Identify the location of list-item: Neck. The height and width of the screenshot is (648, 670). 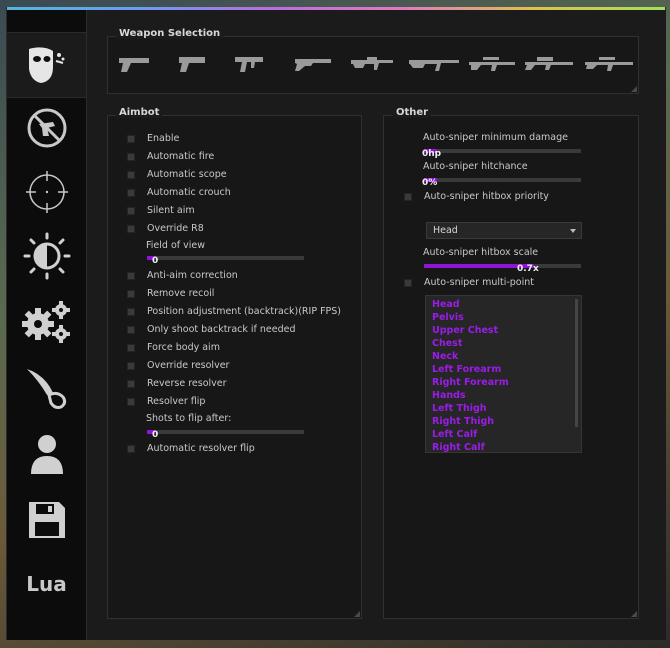
(445, 356).